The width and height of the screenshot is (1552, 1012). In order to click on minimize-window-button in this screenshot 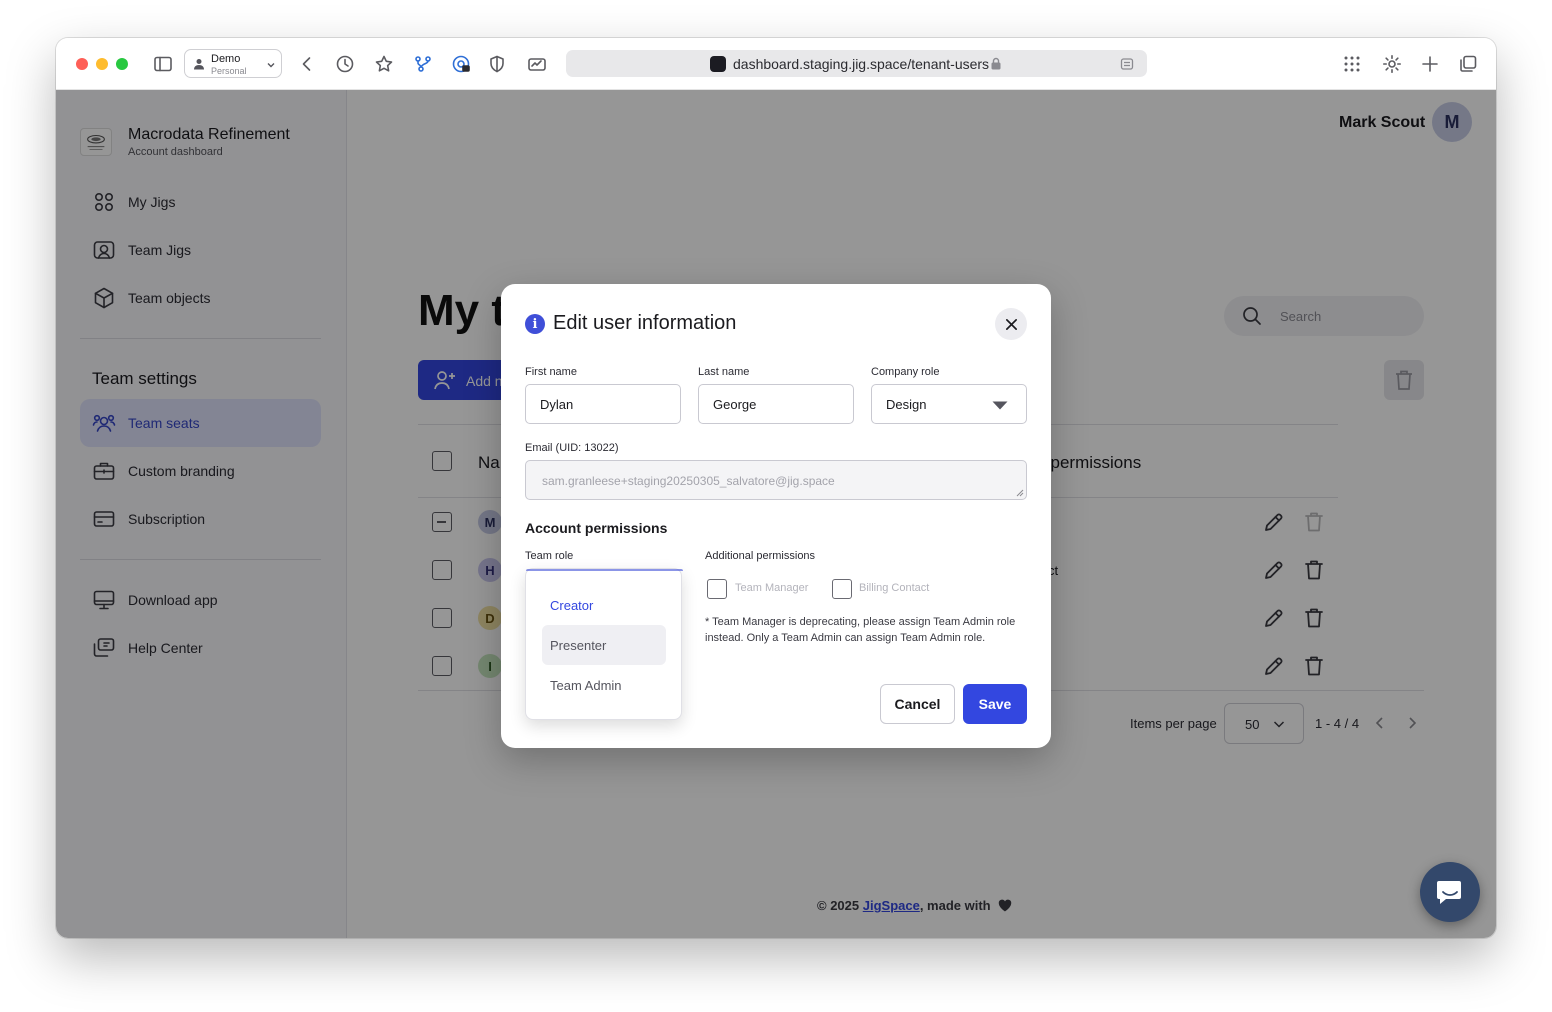, I will do `click(102, 64)`.